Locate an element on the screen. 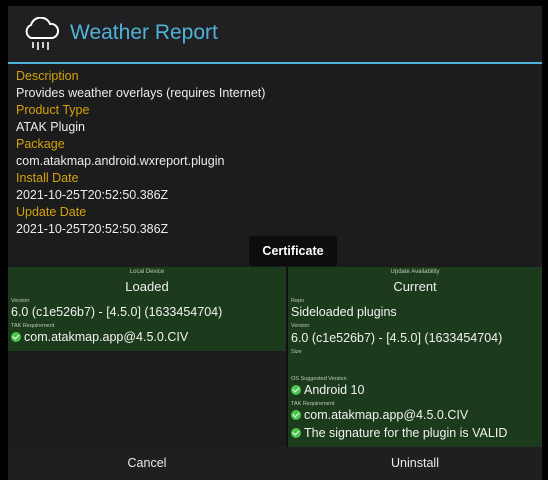 The width and height of the screenshot is (548, 480). certificate-button: Certificate is located at coordinates (293, 251).